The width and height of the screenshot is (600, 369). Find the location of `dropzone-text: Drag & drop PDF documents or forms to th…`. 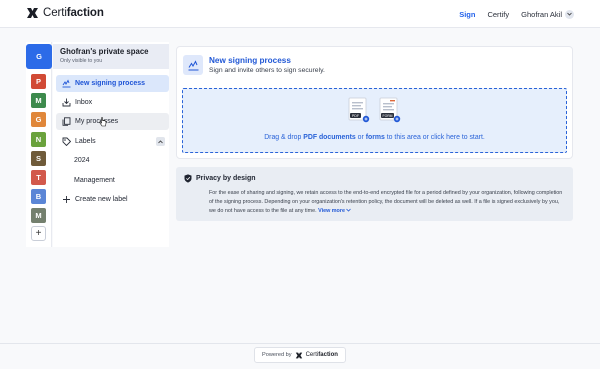

dropzone-text: Drag & drop PDF documents or forms to th… is located at coordinates (374, 137).